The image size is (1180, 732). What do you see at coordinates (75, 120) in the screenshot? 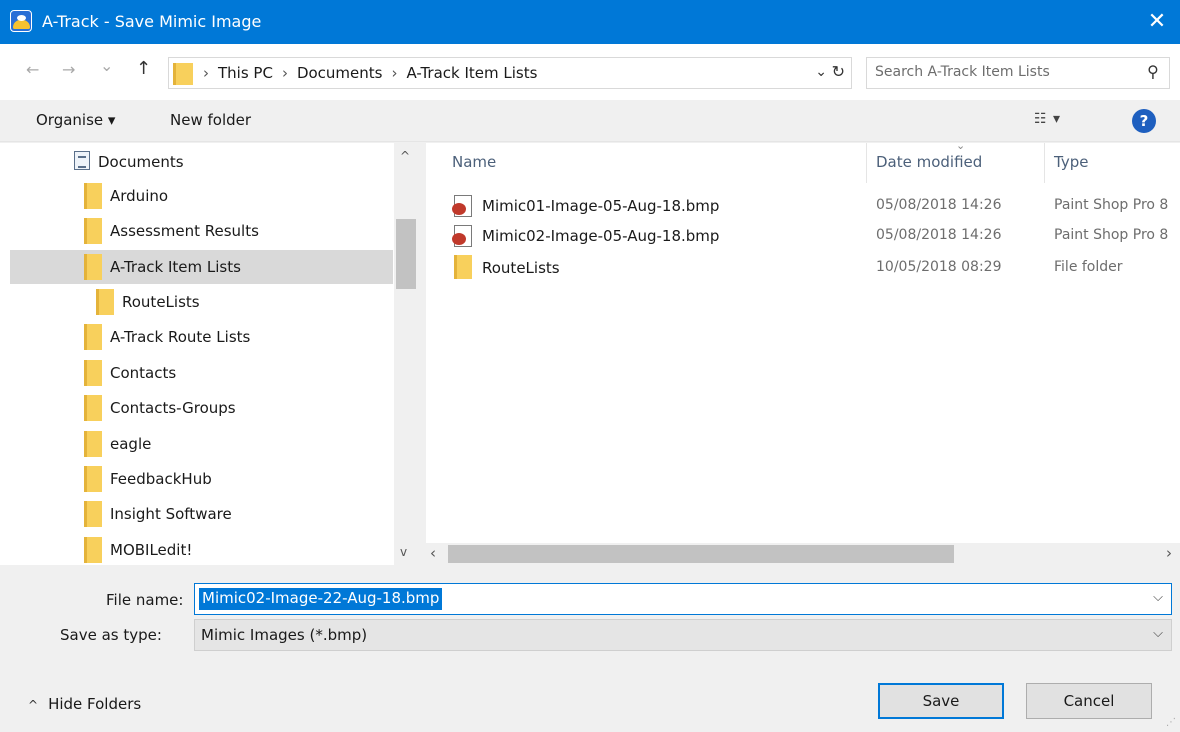
I see `organise-menu: Organise ▾` at bounding box center [75, 120].